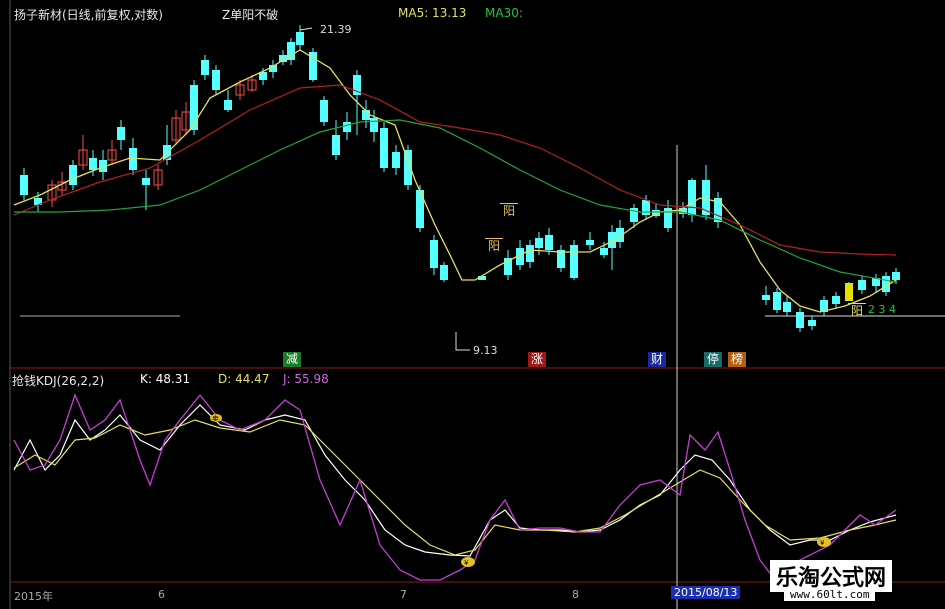 This screenshot has height=609, width=945. I want to click on low-price-label: 9.13, so click(485, 350).